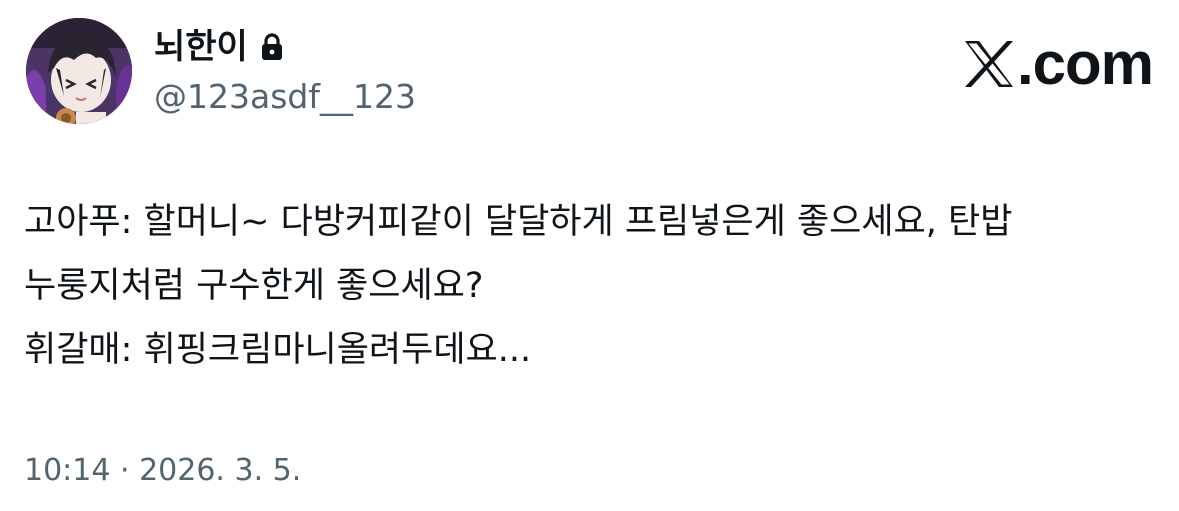 The height and width of the screenshot is (511, 1179). I want to click on tweet-line: 고아푸: 할머니~ 다방커피같이 달달하게 프림넣은게 좋으세요, 탄밥, so click(518, 222).